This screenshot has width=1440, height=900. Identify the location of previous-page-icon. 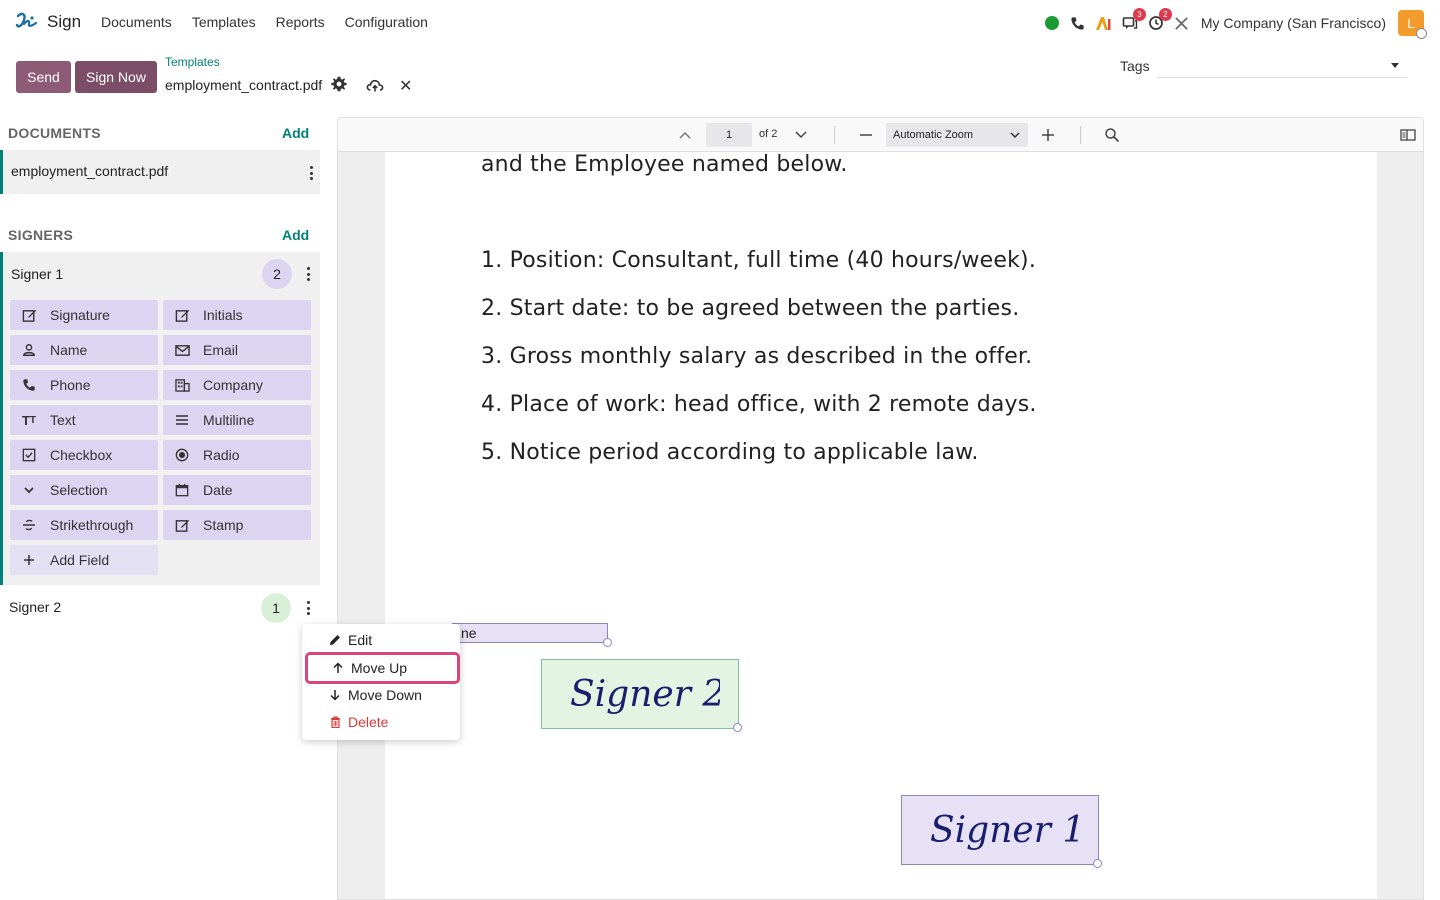
(685, 135).